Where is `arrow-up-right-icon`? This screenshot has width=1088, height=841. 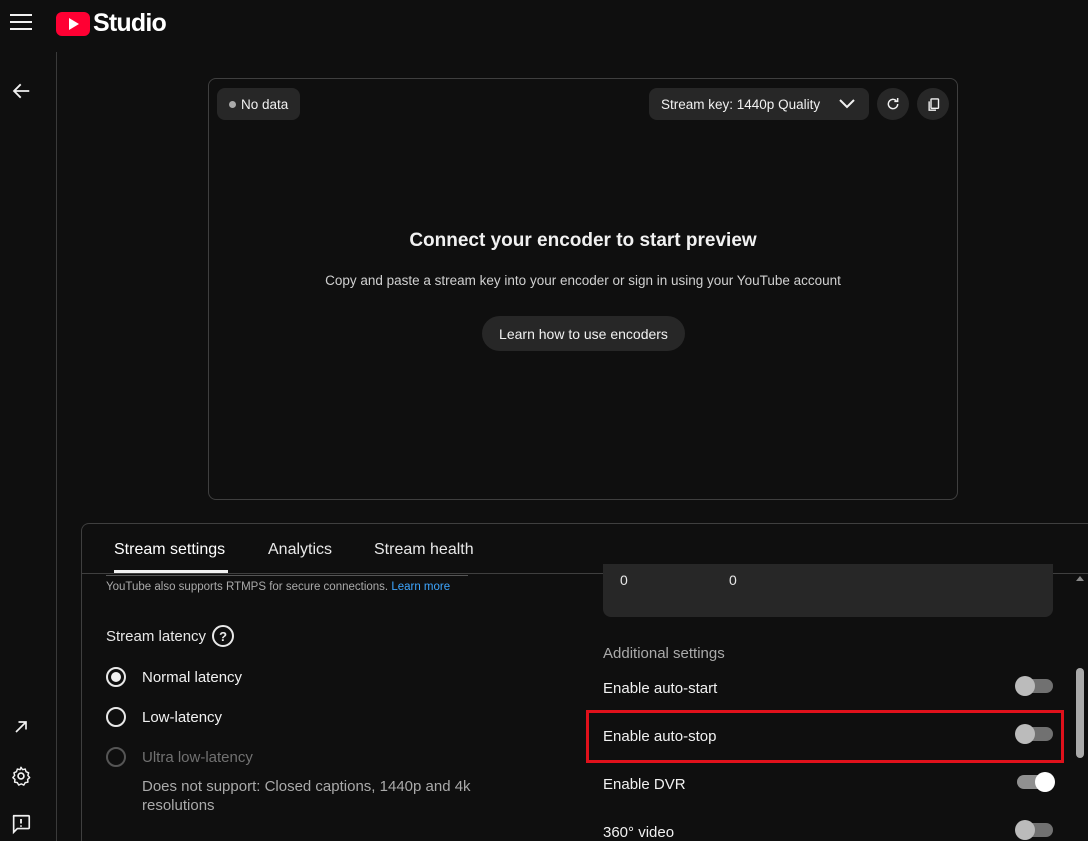 arrow-up-right-icon is located at coordinates (21, 727).